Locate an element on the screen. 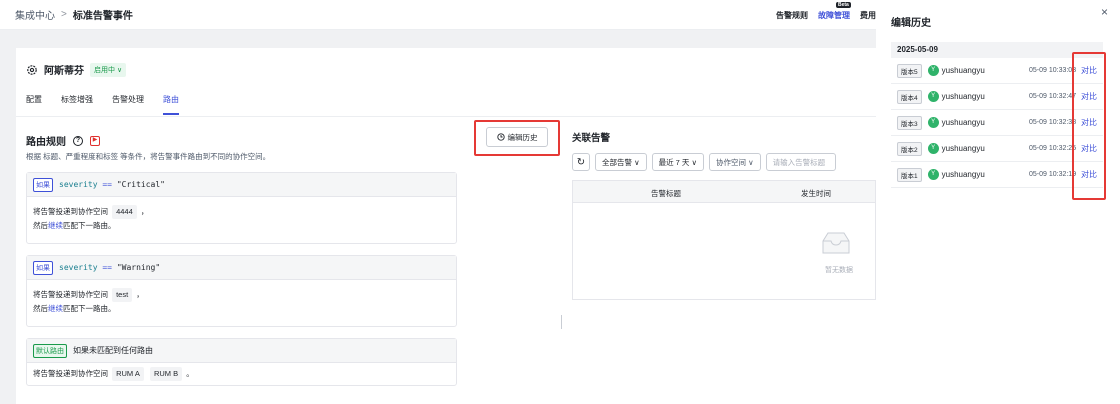 This screenshot has height=404, width=1120. routing-rules-title: 路由规则 ? ▶ is located at coordinates (63, 140).